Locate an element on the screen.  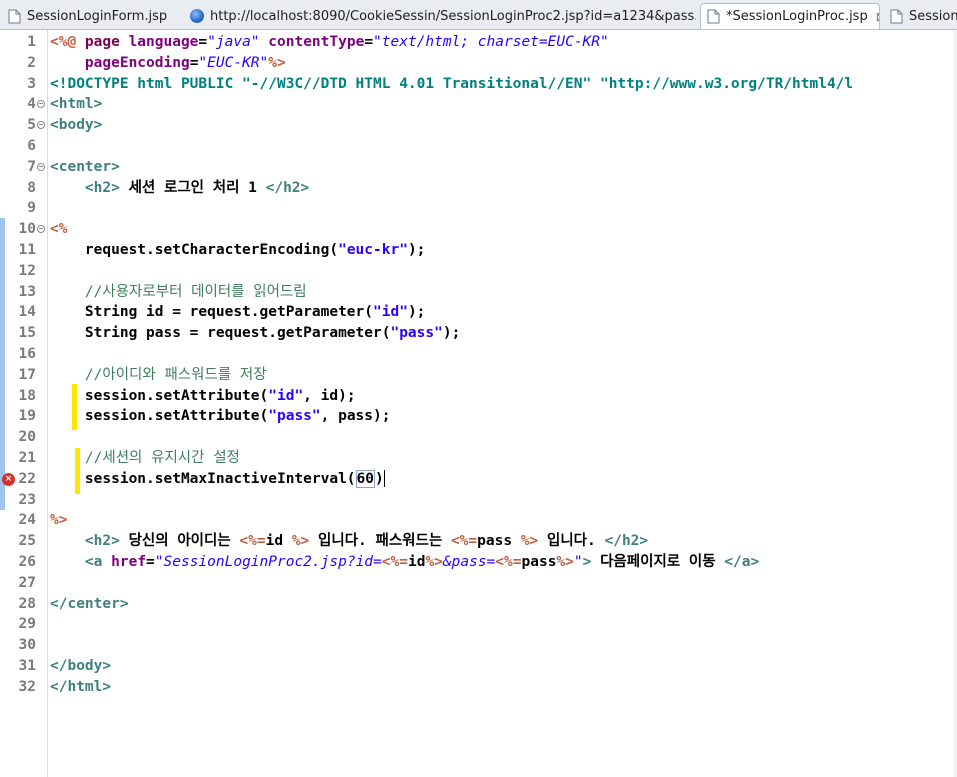
line-number: 25 is located at coordinates (27, 541).